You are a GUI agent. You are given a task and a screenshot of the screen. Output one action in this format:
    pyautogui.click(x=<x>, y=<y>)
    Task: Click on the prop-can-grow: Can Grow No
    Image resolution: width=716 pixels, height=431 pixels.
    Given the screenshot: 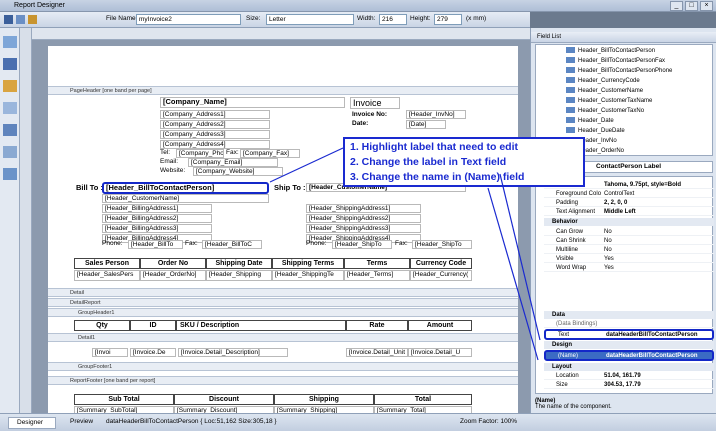 What is the action you would take?
    pyautogui.click(x=629, y=232)
    